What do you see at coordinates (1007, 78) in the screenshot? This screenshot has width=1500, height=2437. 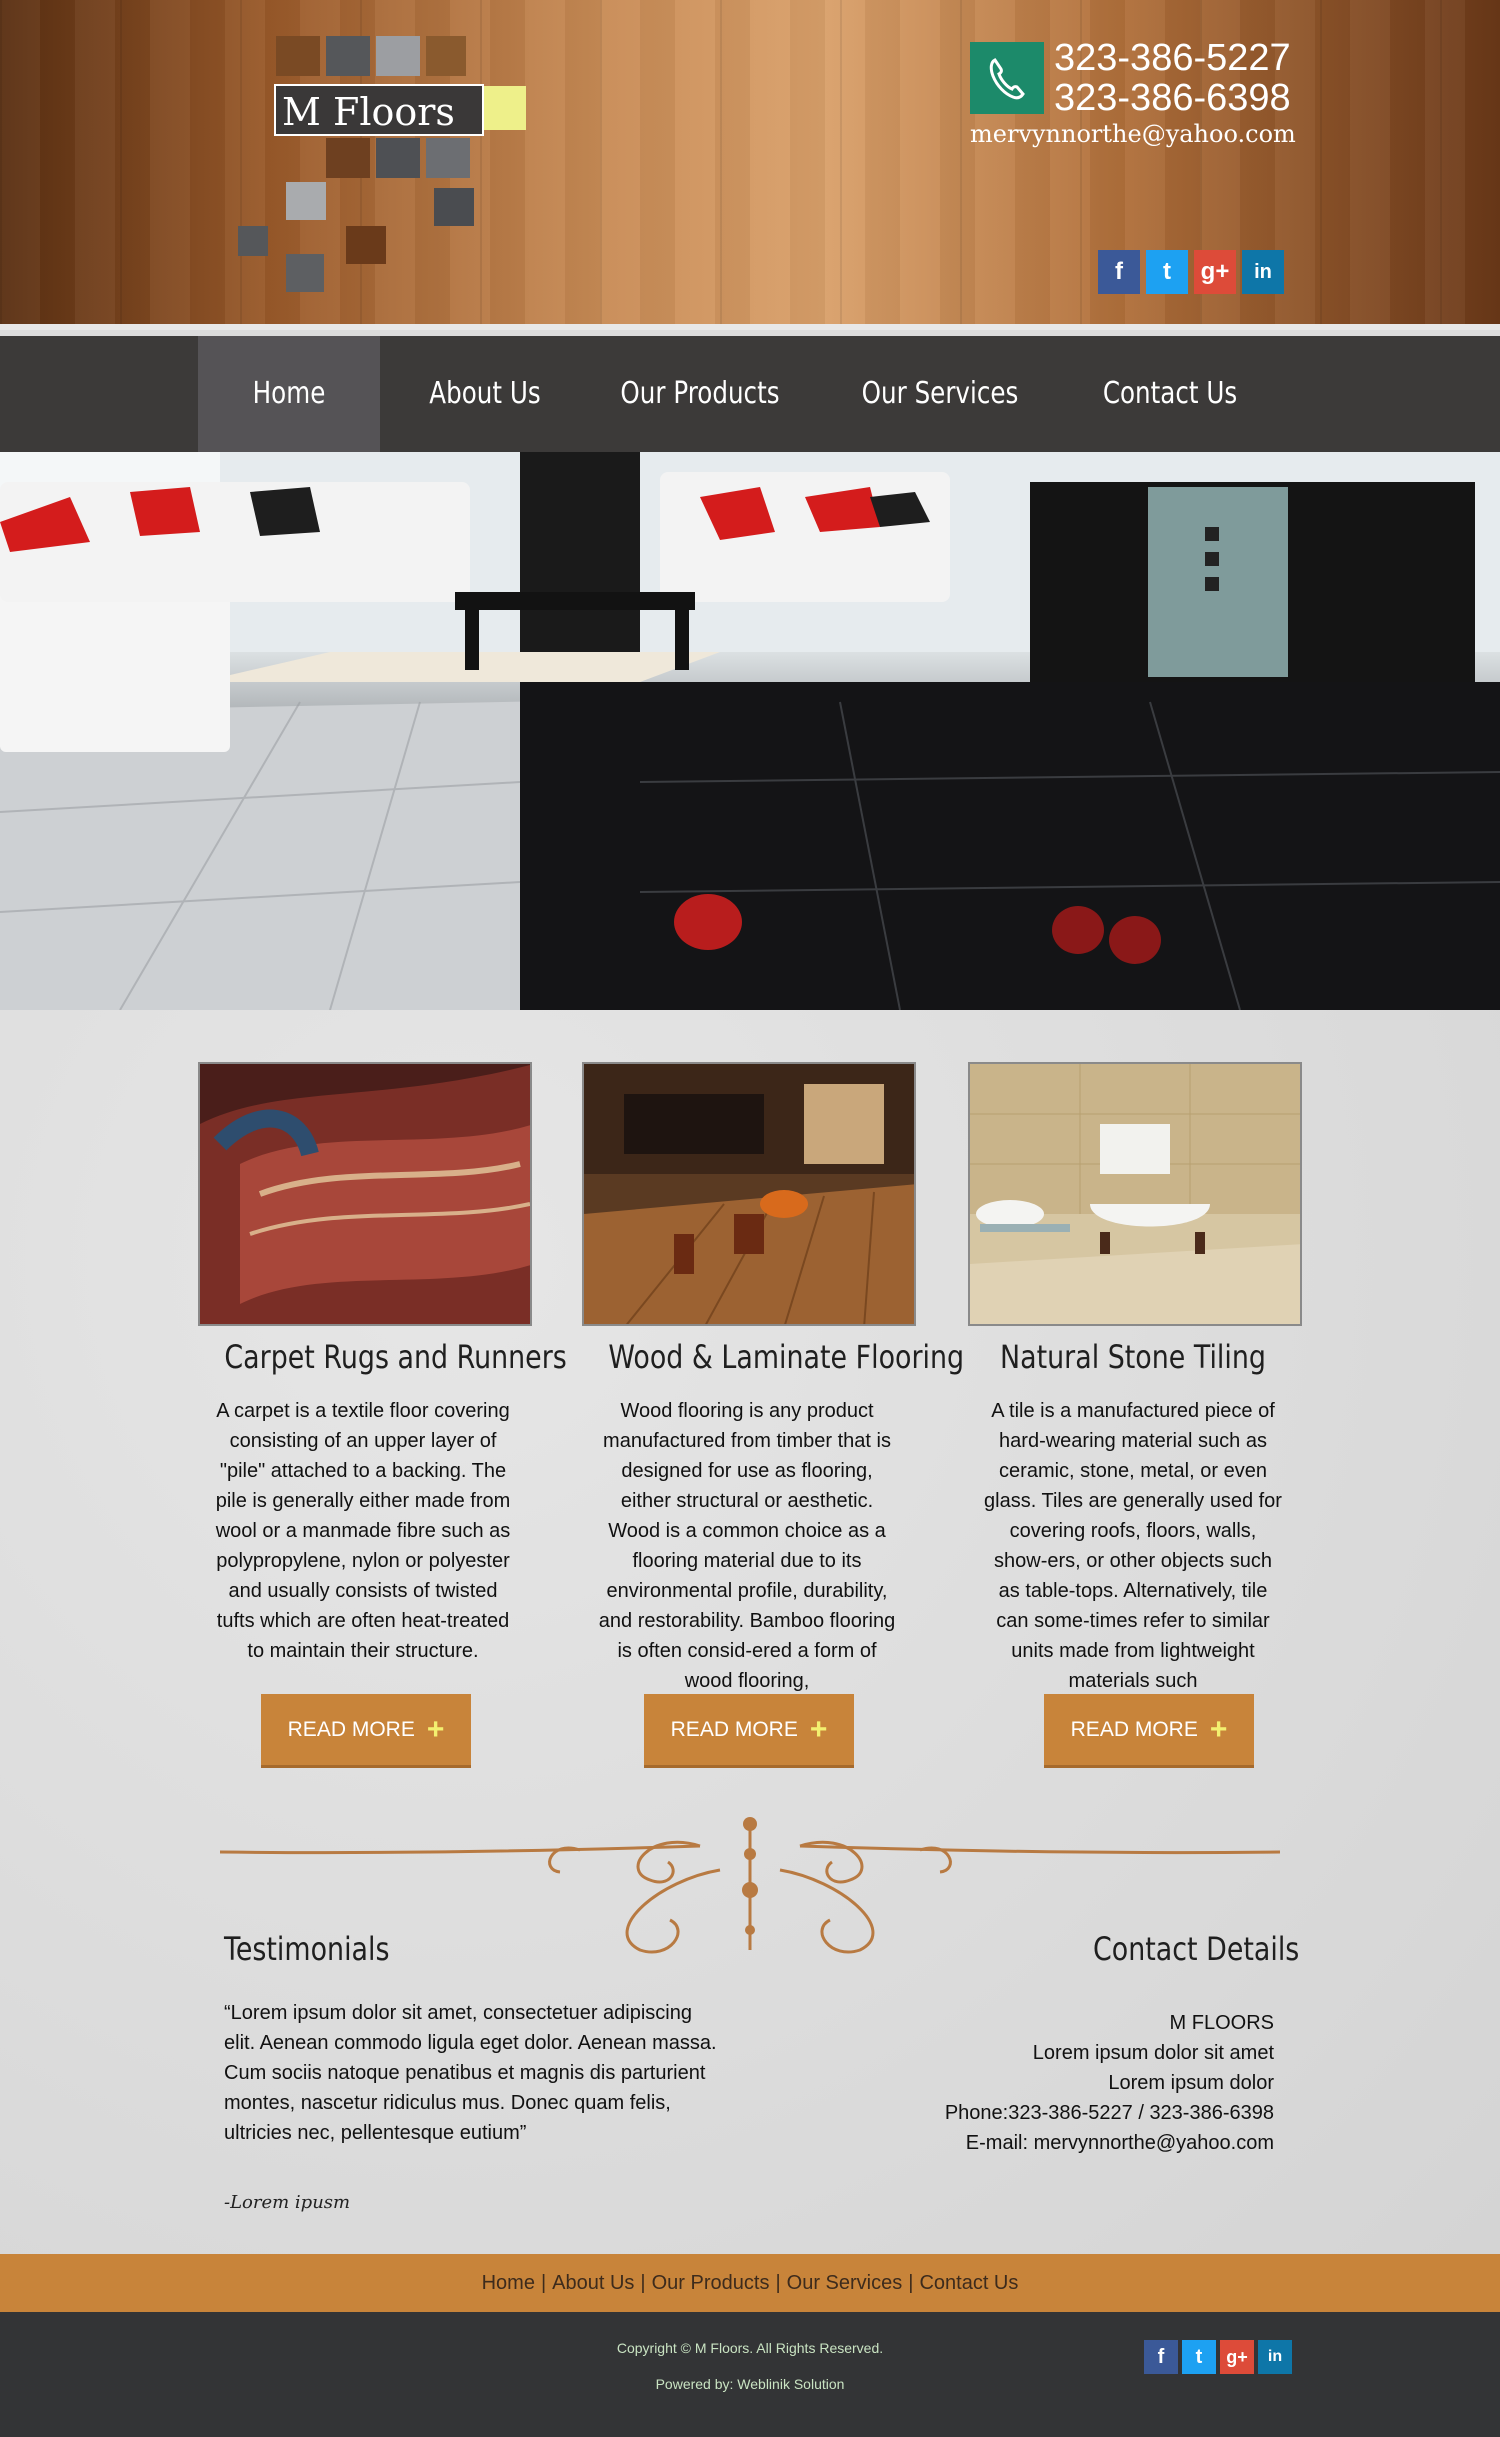 I see `phone-icon` at bounding box center [1007, 78].